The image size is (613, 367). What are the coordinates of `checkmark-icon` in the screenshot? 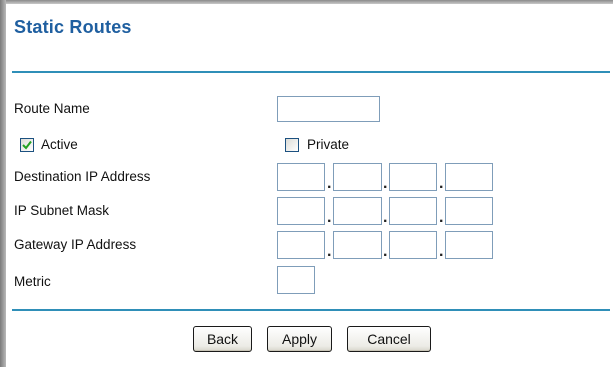 It's located at (27, 145).